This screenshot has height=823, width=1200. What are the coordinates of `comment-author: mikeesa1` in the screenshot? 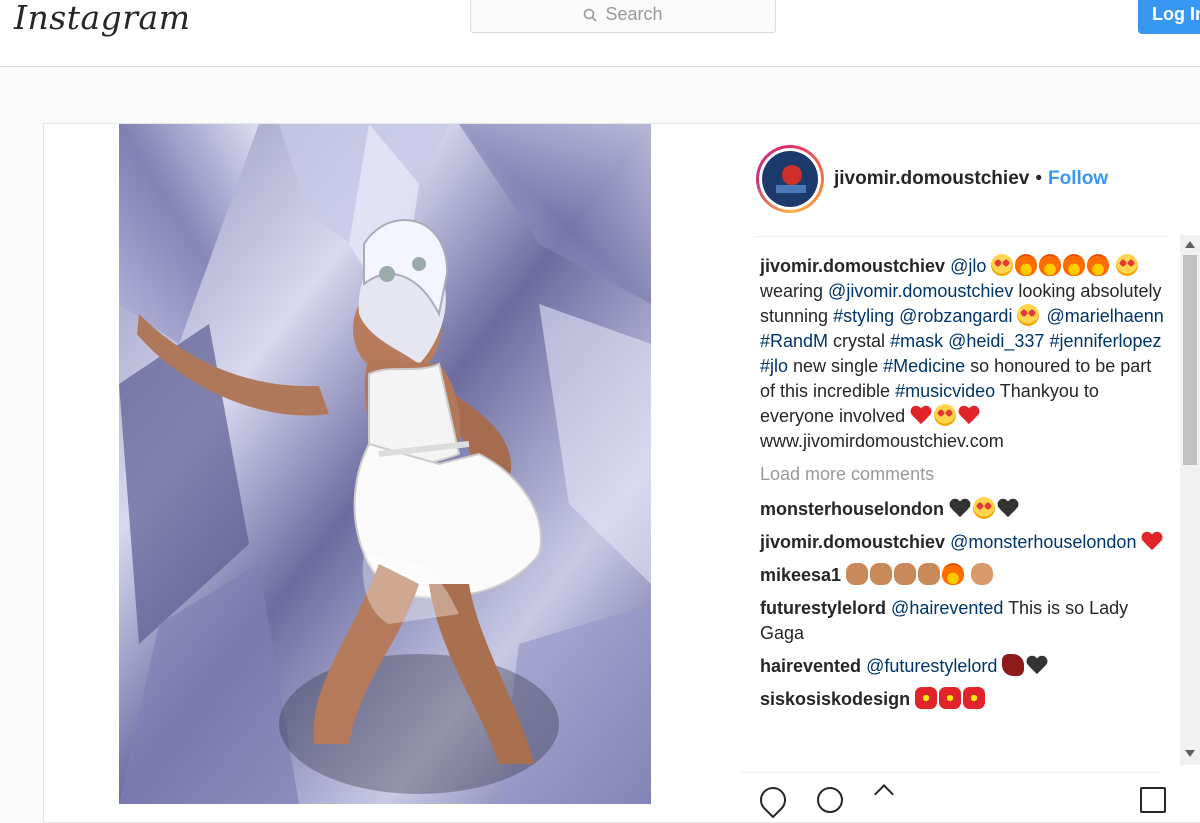 It's located at (800, 575).